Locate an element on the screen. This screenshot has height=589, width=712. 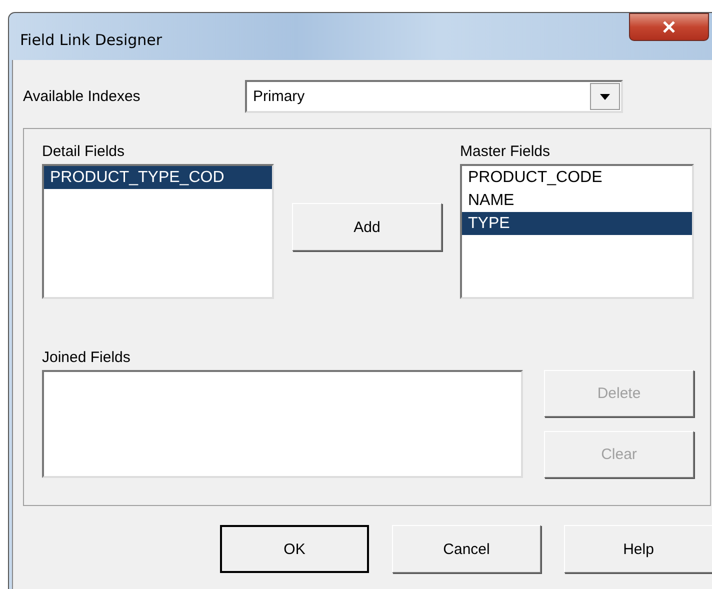
list-item: NAME is located at coordinates (577, 200).